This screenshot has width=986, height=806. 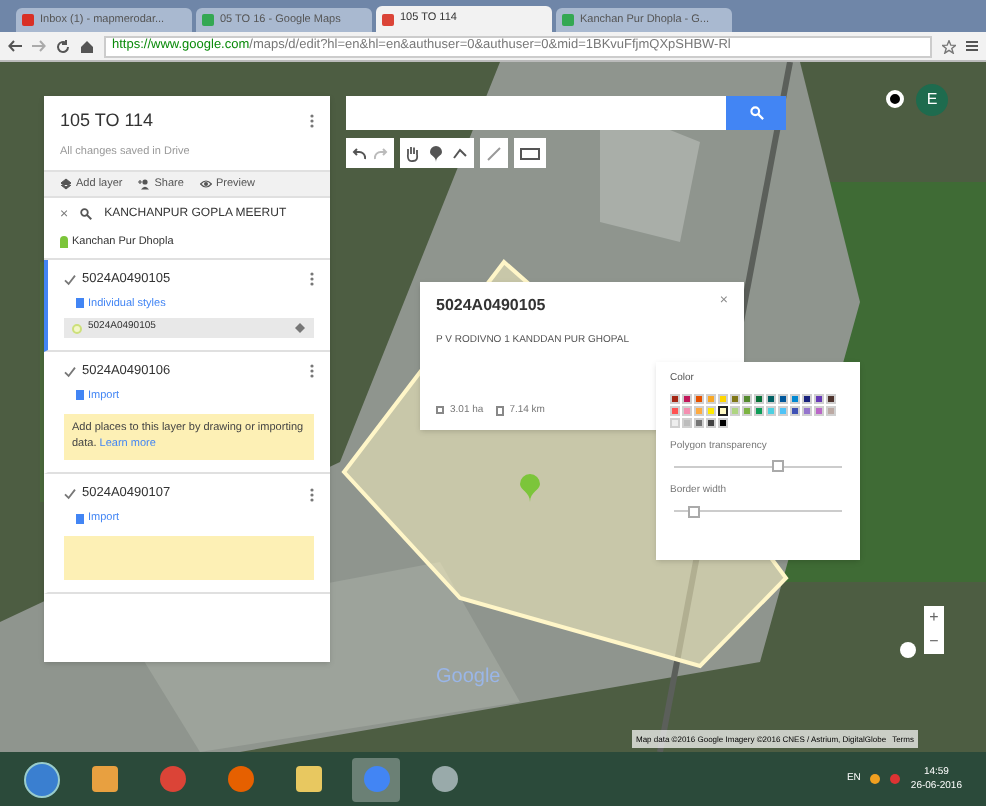 What do you see at coordinates (42, 779) in the screenshot?
I see `start-button` at bounding box center [42, 779].